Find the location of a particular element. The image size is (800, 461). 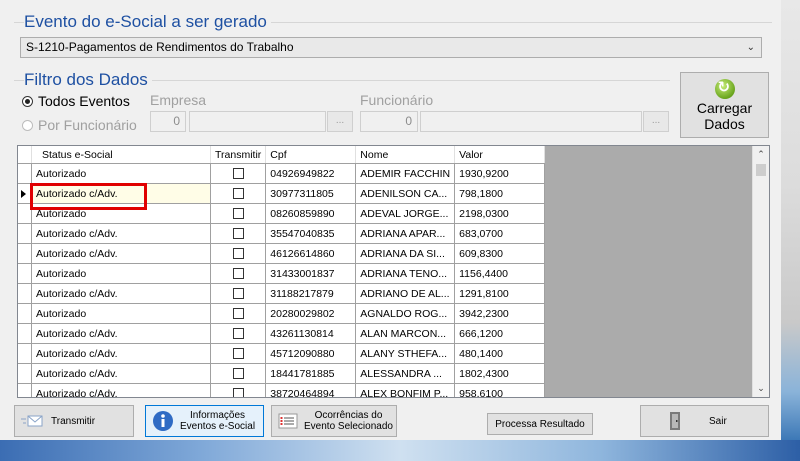

scroll-thumb is located at coordinates (761, 170).